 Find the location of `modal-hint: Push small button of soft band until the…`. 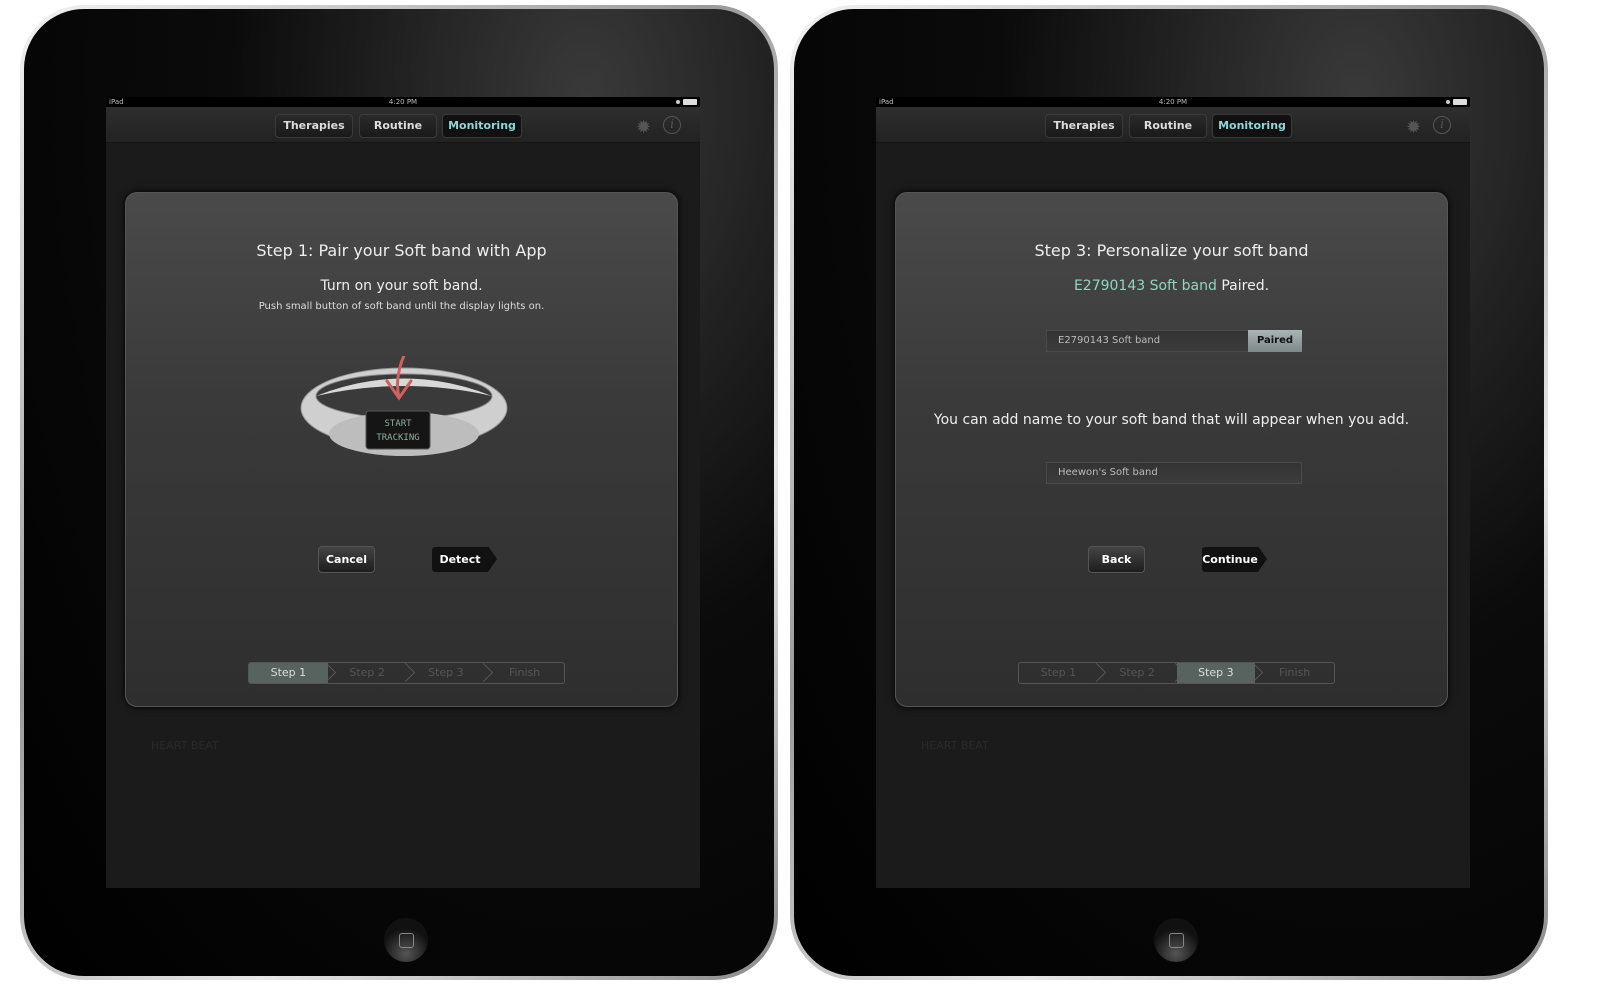

modal-hint: Push small button of soft band until the… is located at coordinates (401, 306).